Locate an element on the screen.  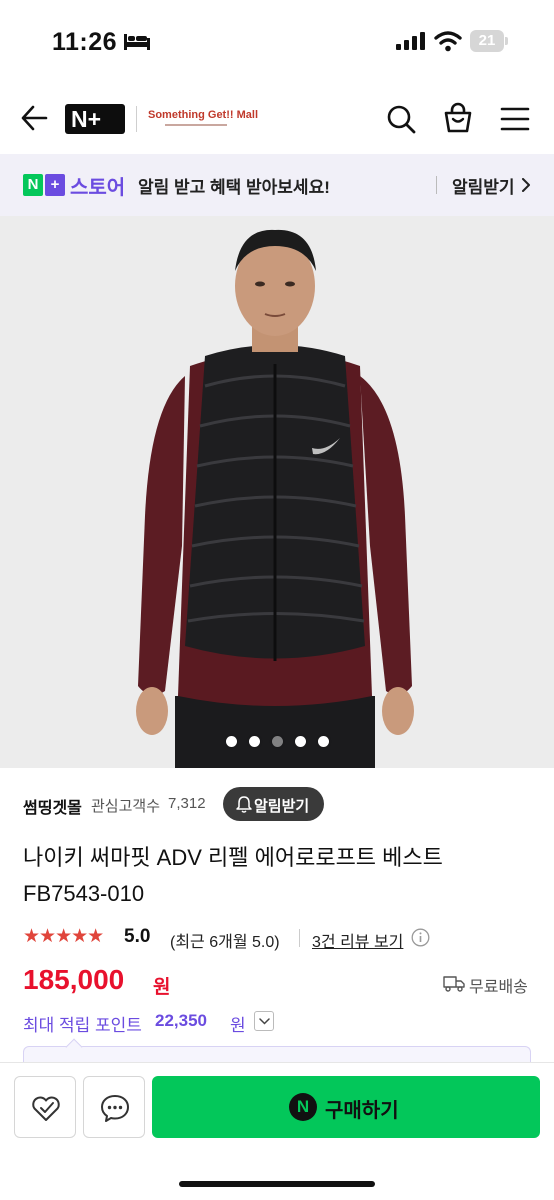
store-label: 스토어 is located at coordinates (98, 188).